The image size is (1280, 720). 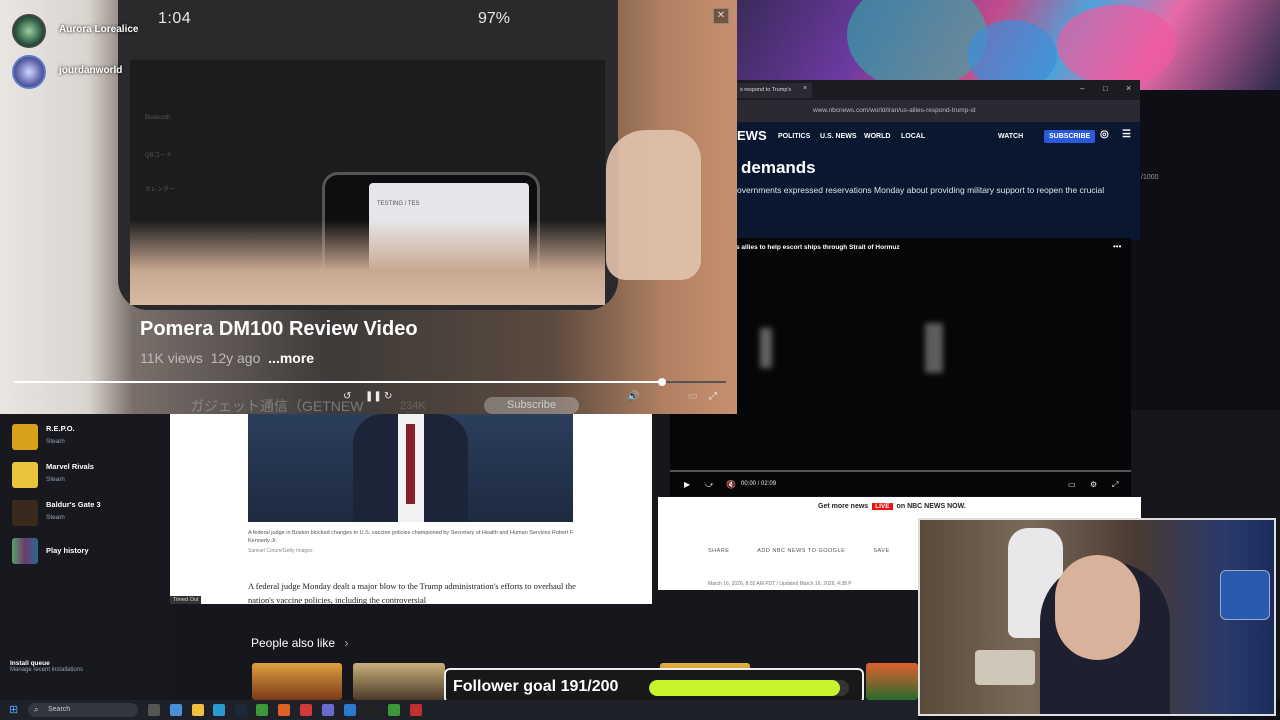 I want to click on library-item-baldurs-gate-3: Baldur's Gate 3 Steam, so click(x=88, y=513).